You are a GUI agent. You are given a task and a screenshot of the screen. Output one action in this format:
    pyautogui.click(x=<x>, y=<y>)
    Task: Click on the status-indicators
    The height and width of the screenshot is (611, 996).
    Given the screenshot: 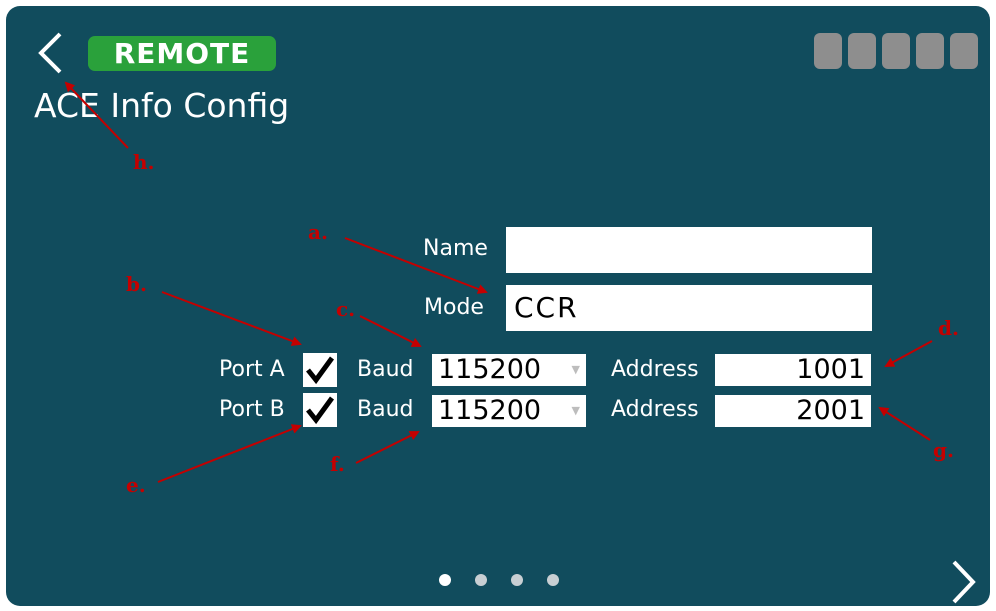 What is the action you would take?
    pyautogui.click(x=896, y=51)
    